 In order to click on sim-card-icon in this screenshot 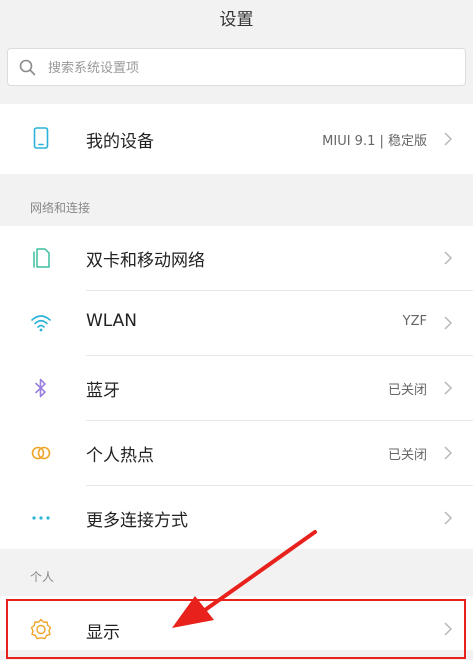, I will do `click(41, 258)`.